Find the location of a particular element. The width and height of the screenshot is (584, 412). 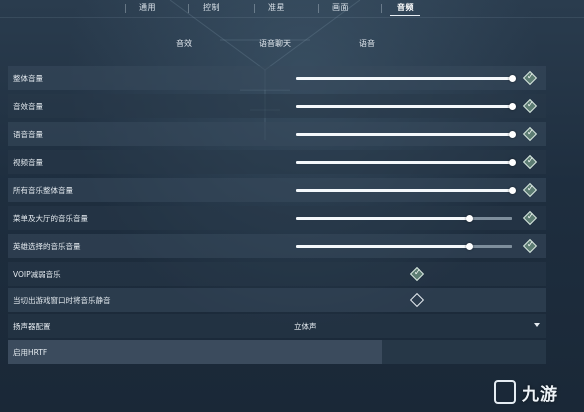

setting-label: 菜单及大厅的音乐音量 is located at coordinates (50, 218).